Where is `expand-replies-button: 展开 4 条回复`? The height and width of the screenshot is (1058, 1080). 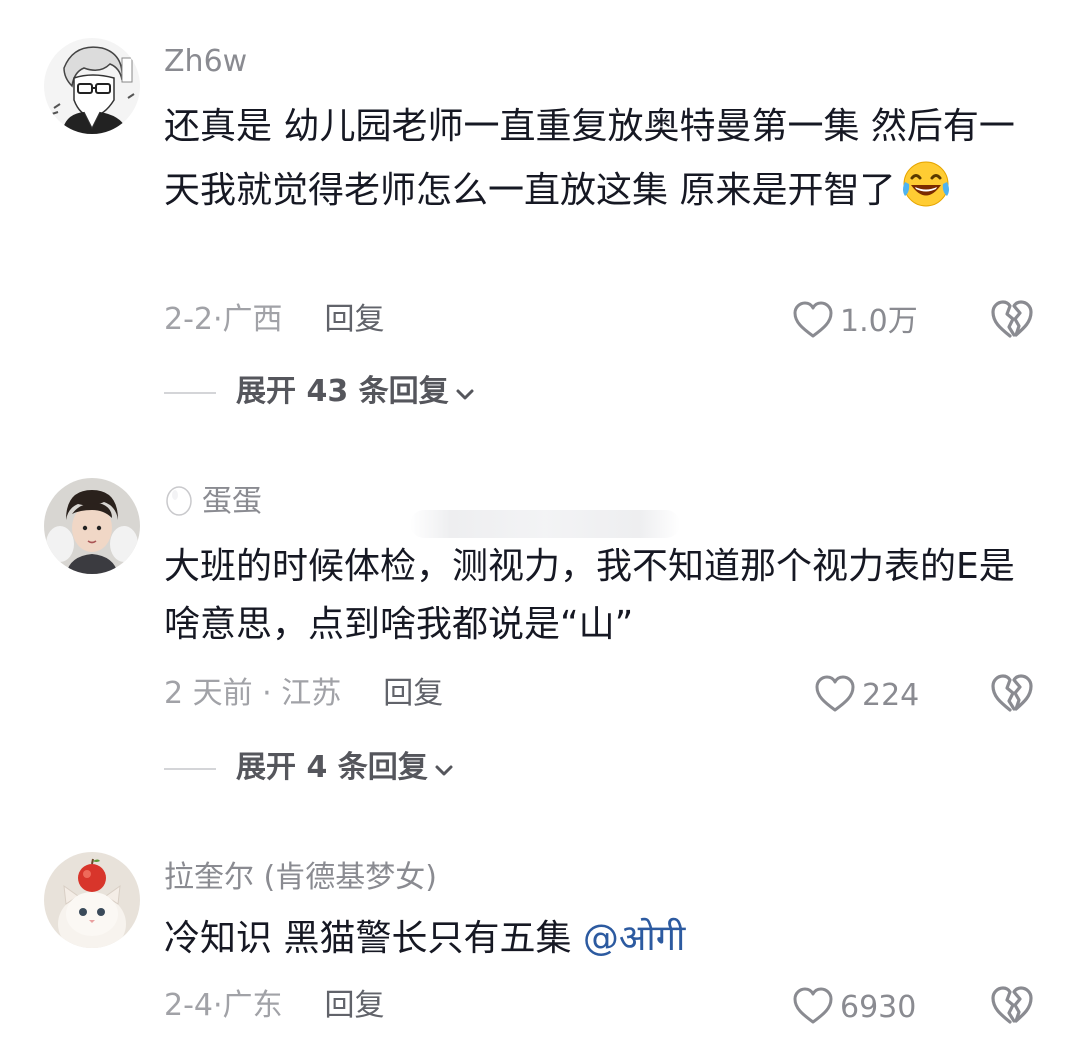 expand-replies-button: 展开 4 条回复 is located at coordinates (309, 768).